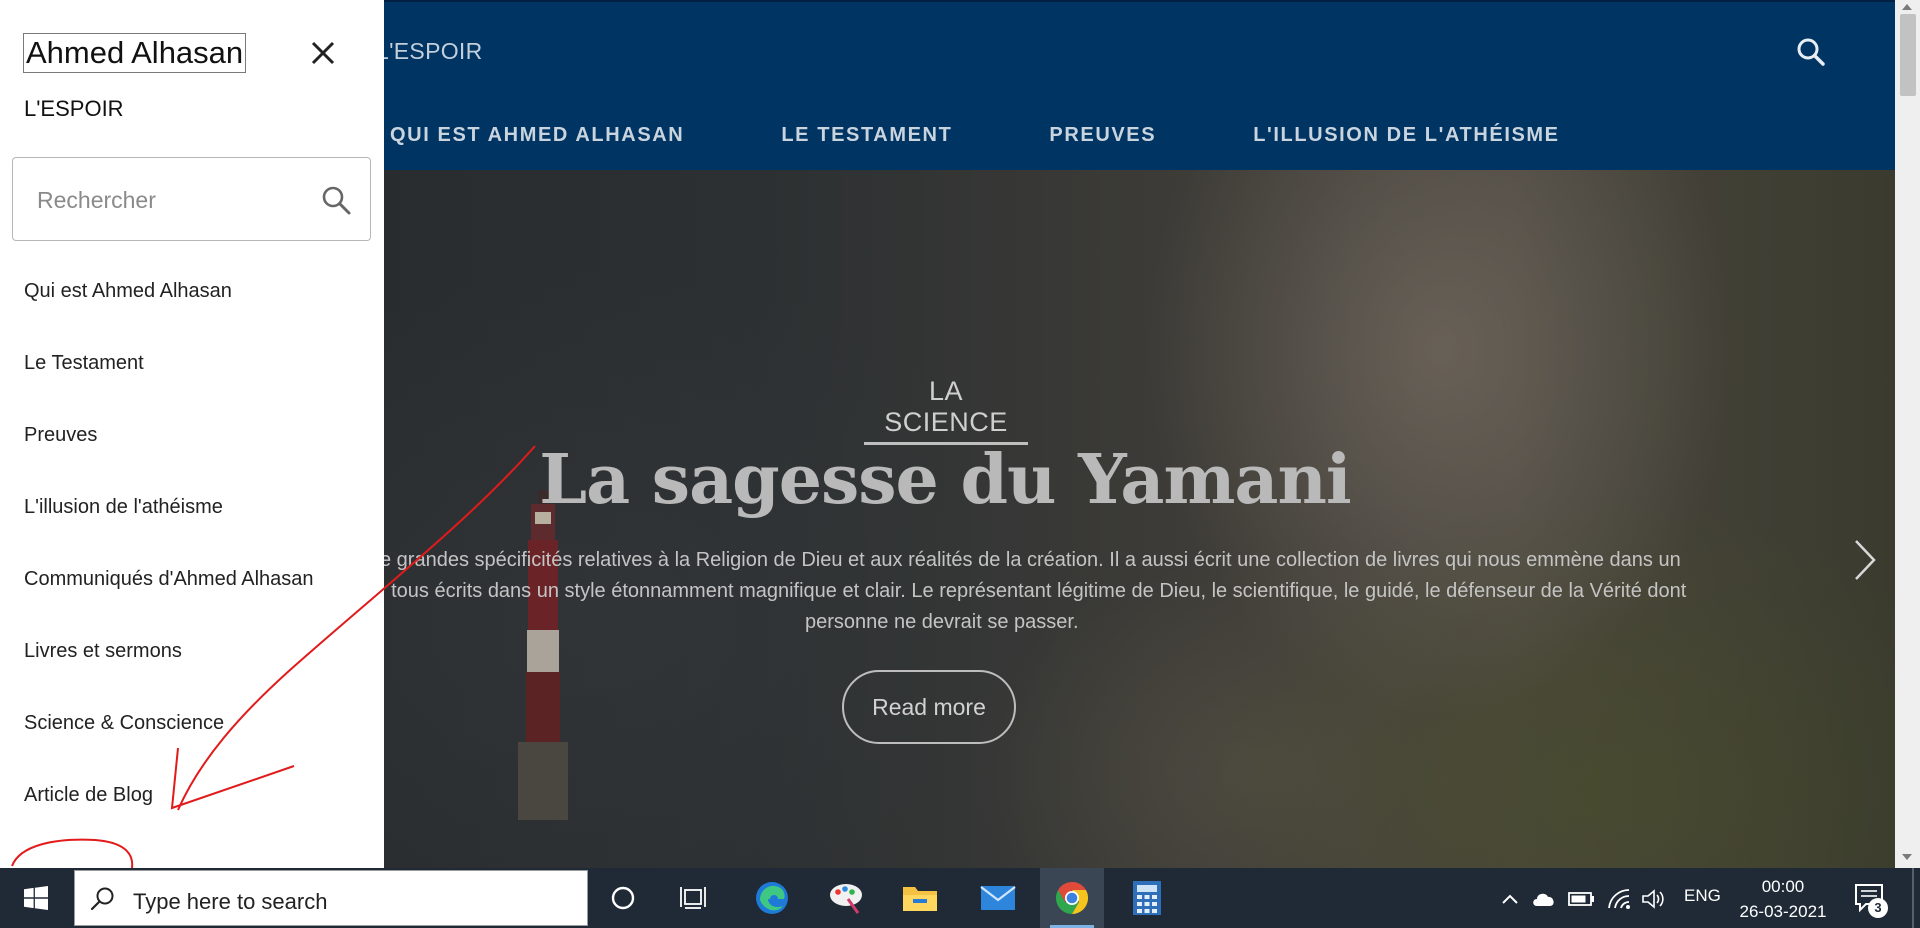 This screenshot has height=928, width=1920. Describe the element at coordinates (1102, 135) in the screenshot. I see `nav-item-preuves: PREUVES` at that location.